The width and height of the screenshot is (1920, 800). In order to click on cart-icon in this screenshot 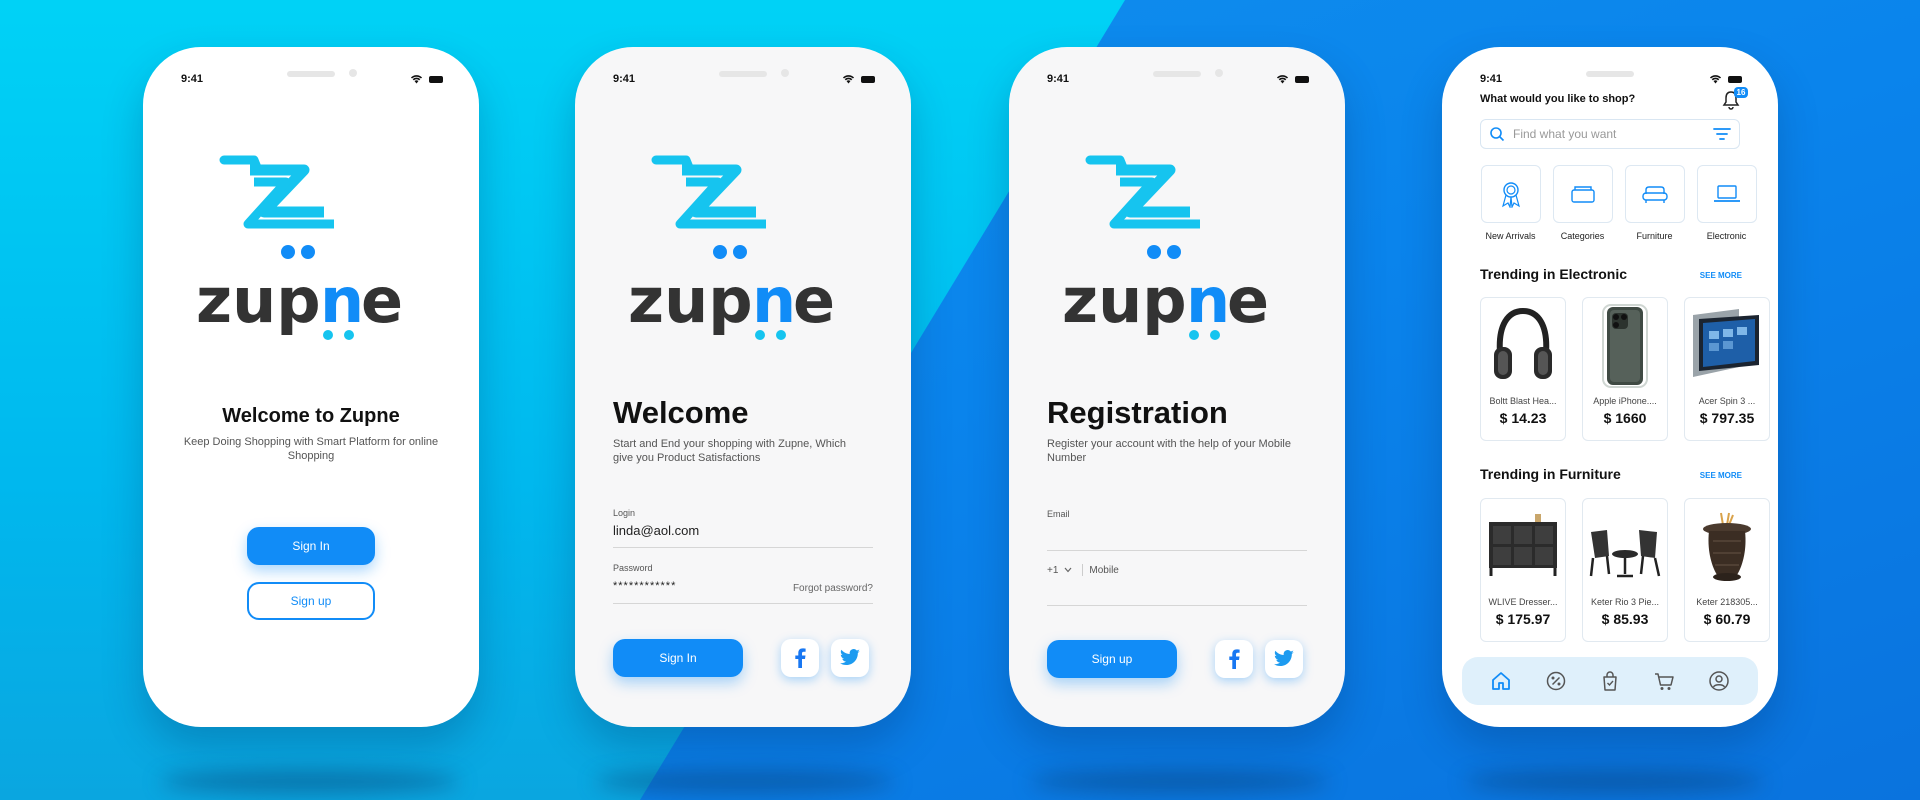, I will do `click(1665, 681)`.